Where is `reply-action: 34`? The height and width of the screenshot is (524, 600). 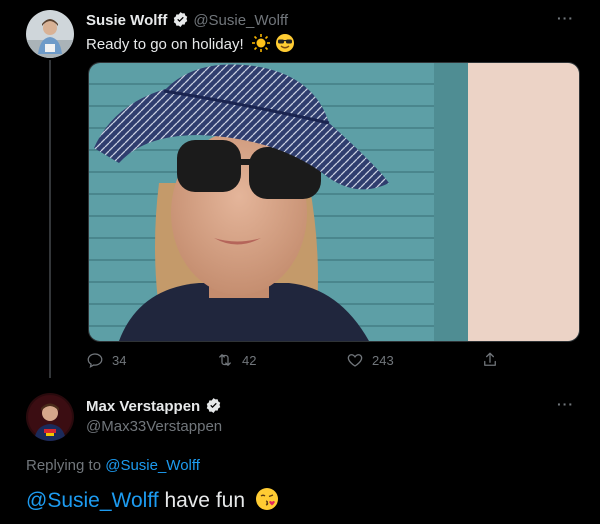 reply-action: 34 is located at coordinates (106, 360).